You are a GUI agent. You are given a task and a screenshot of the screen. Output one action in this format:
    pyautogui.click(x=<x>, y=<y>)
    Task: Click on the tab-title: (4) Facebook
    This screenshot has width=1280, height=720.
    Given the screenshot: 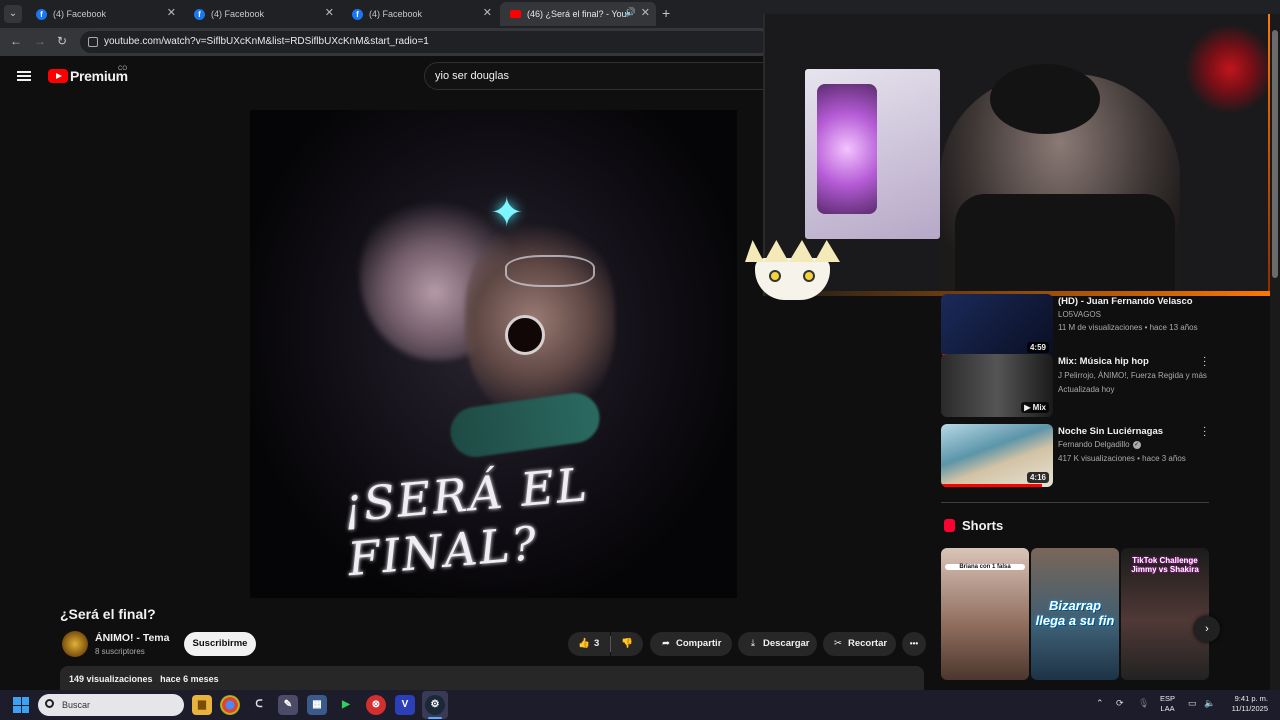 What is the action you would take?
    pyautogui.click(x=80, y=14)
    